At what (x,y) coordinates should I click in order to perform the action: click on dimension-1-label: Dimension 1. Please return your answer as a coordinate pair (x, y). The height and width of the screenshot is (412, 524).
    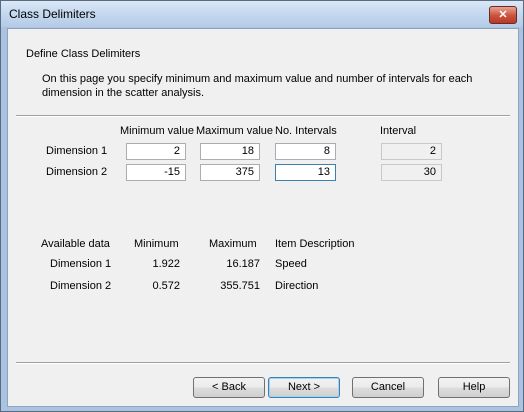
    Looking at the image, I should click on (77, 151).